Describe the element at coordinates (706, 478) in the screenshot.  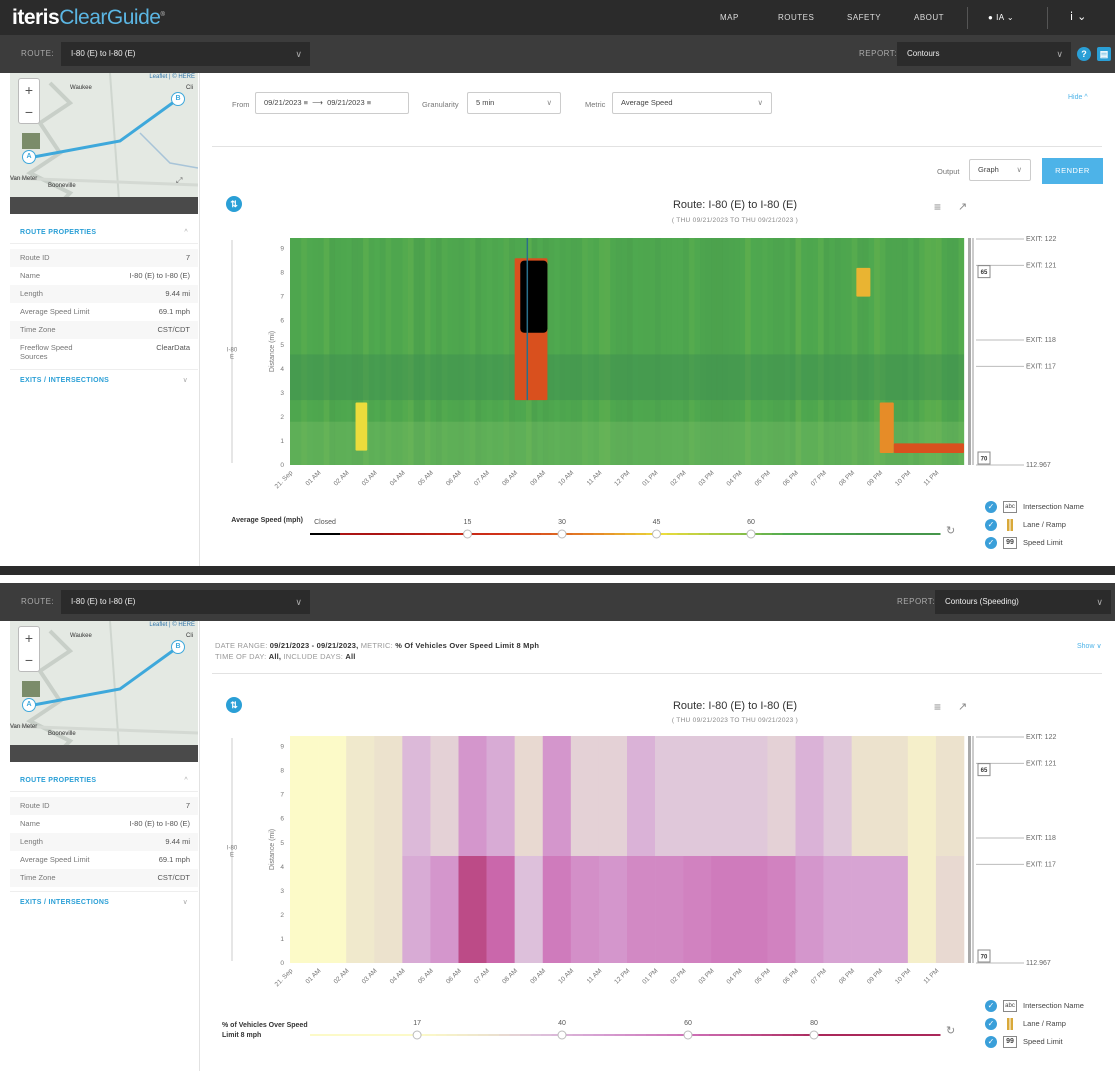
I see `x-tick-label: 03 PM` at that location.